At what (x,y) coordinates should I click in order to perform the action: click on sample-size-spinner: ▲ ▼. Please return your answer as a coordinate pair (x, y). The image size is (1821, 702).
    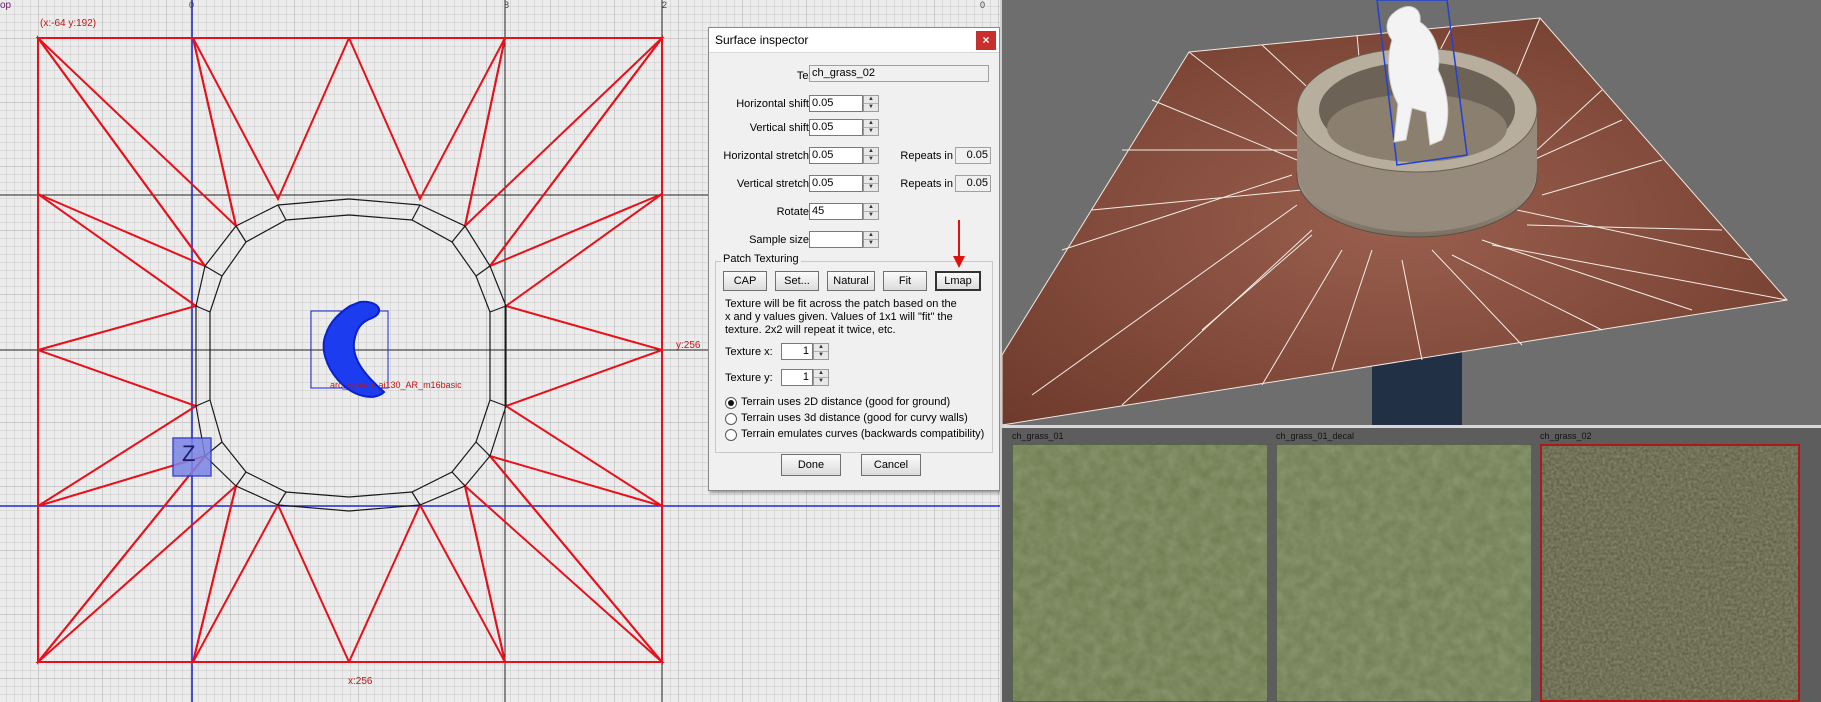
    Looking at the image, I should click on (871, 239).